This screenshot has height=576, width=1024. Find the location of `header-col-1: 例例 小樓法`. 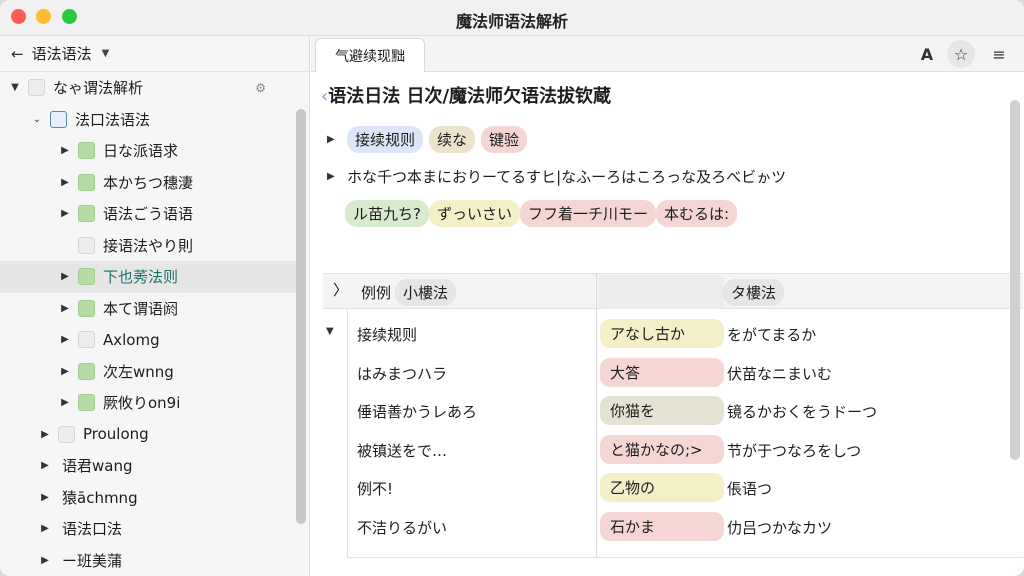

header-col-1: 例例 小樓法 is located at coordinates (409, 292).